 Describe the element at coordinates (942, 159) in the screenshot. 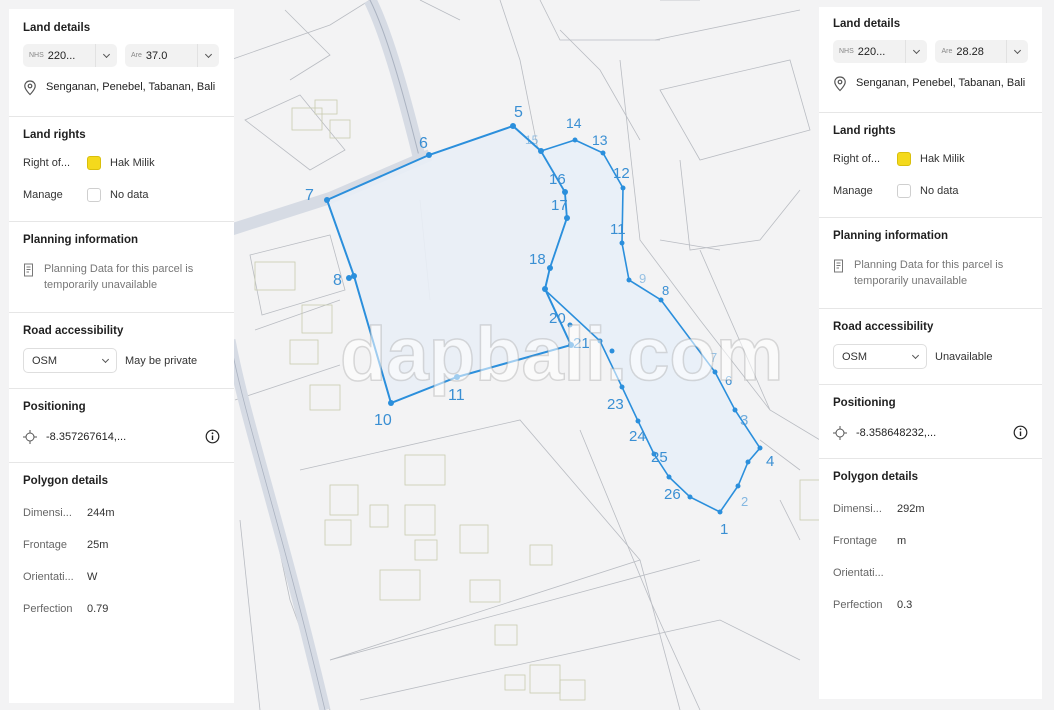

I see `right-of-value: Hak Milik` at that location.